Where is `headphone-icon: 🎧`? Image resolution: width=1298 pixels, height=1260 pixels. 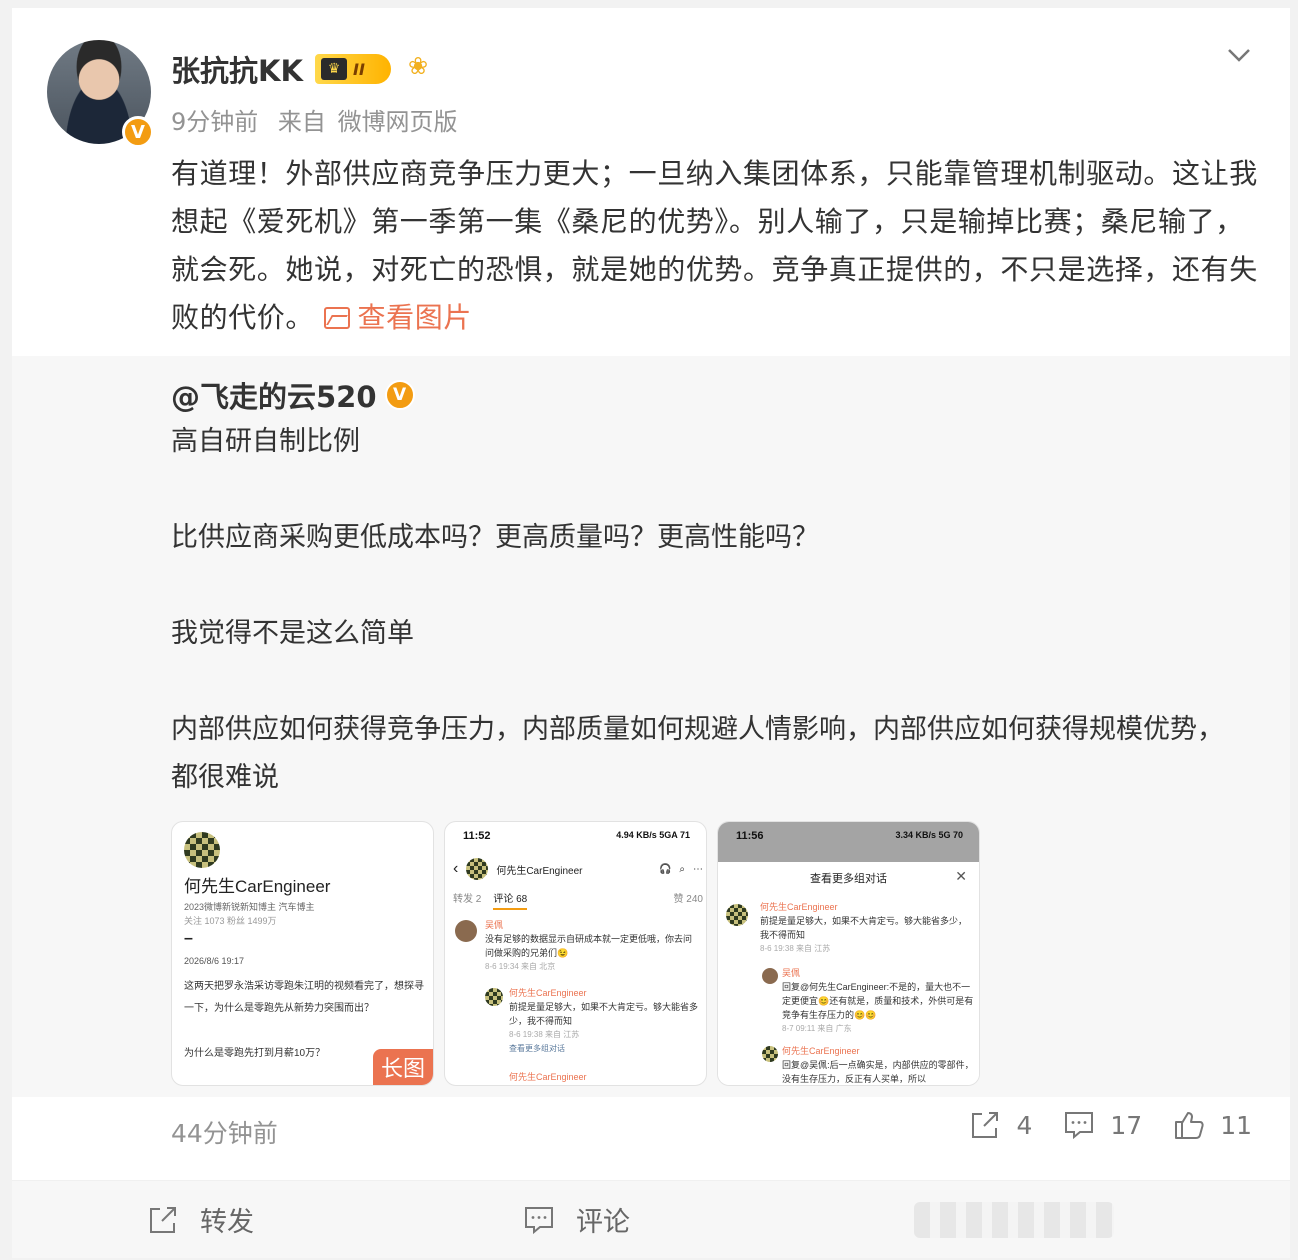 headphone-icon: 🎧 is located at coordinates (665, 869).